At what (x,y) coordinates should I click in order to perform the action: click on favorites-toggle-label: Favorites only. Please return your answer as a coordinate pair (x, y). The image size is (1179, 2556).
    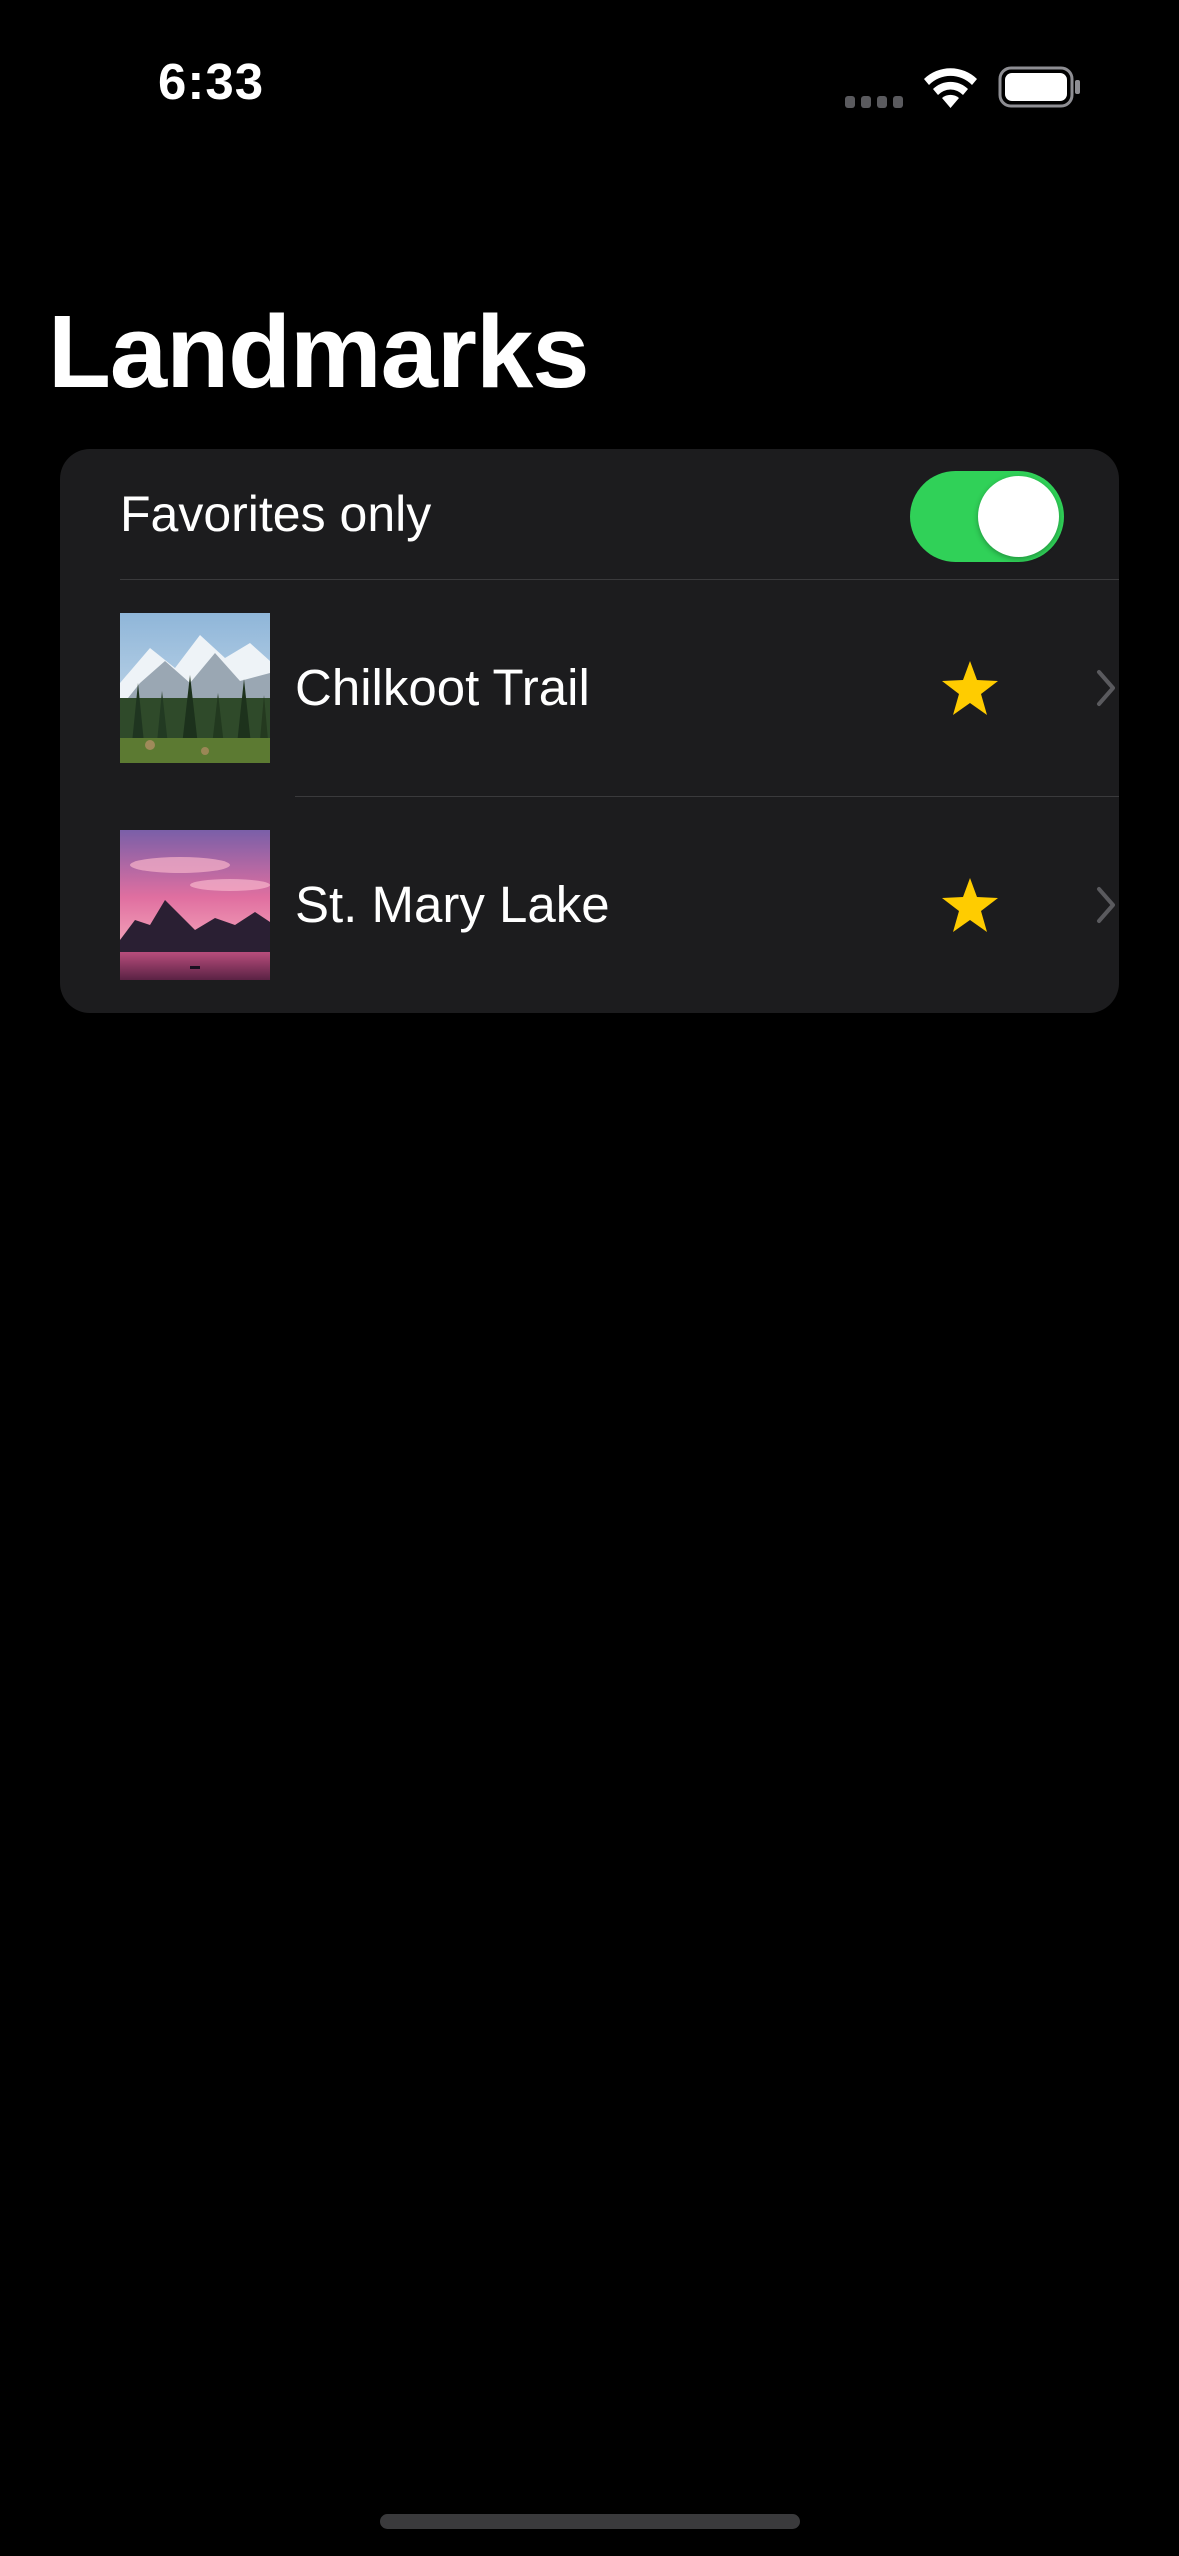
    Looking at the image, I should click on (276, 514).